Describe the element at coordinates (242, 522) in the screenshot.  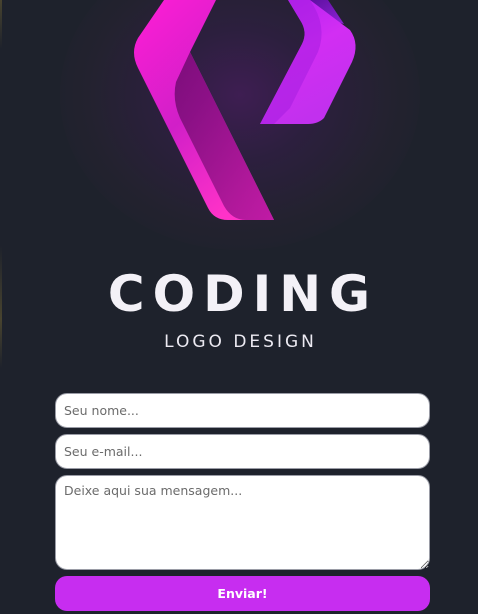
I see `message-textarea` at that location.